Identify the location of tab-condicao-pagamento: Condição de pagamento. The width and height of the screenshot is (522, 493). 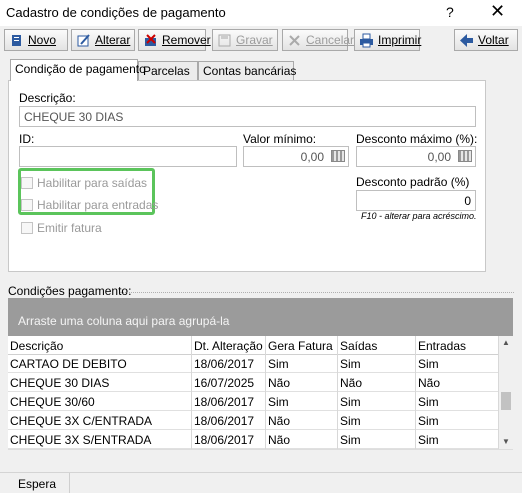
(78, 70).